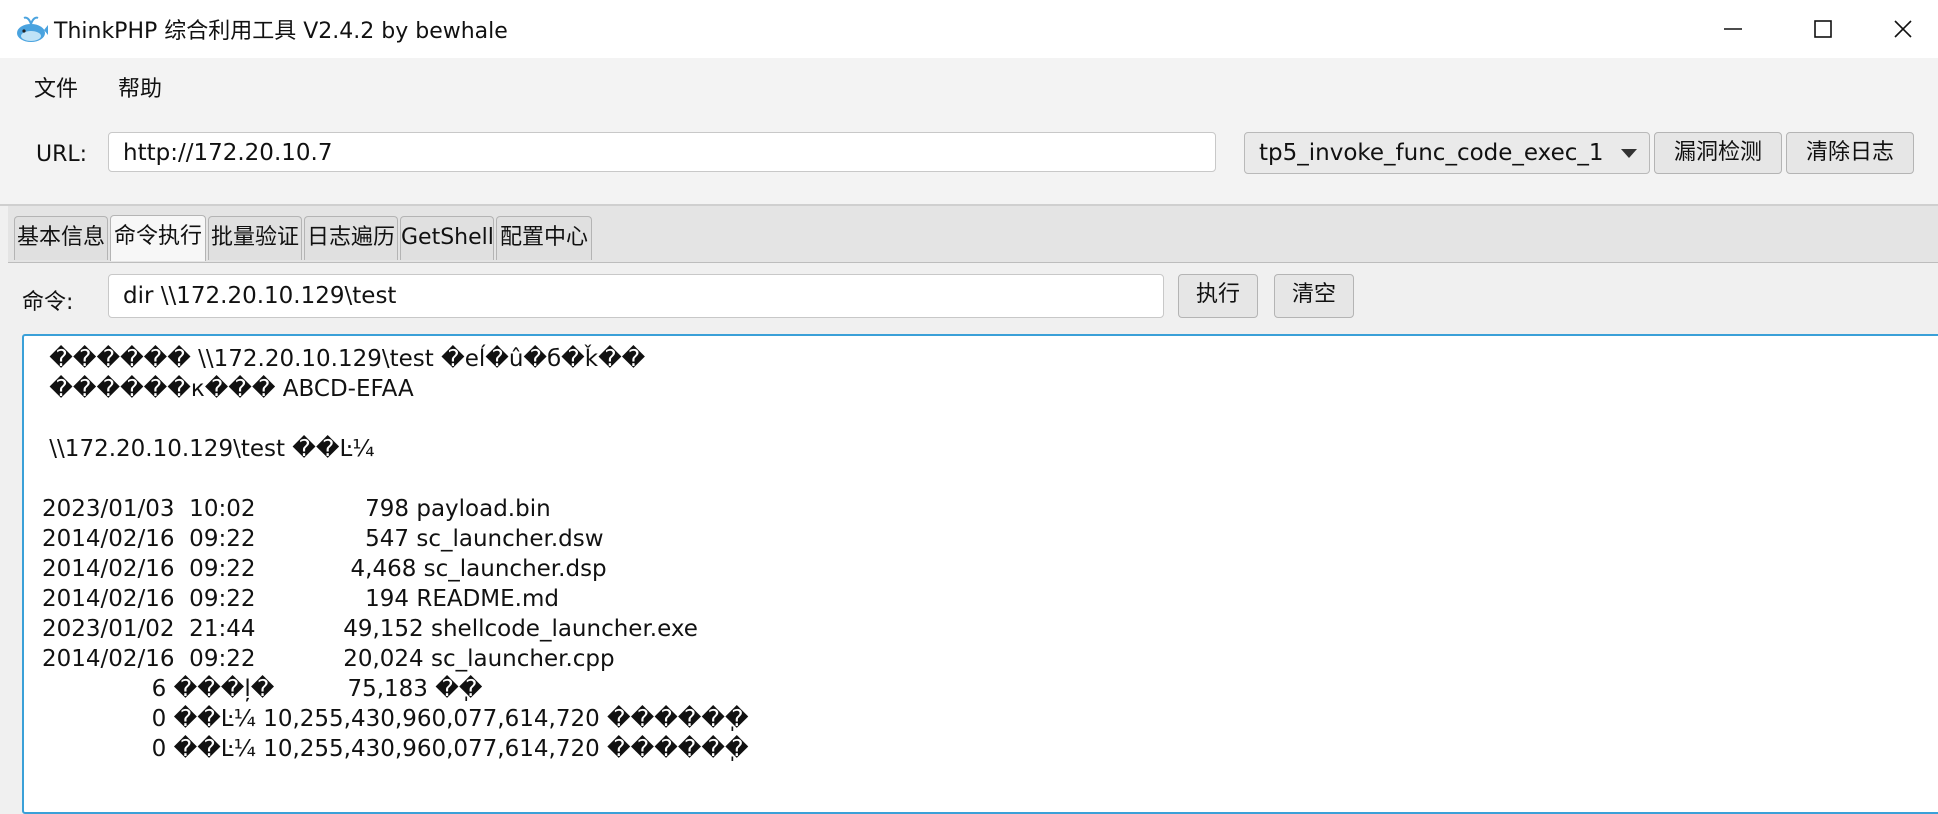 The height and width of the screenshot is (814, 1938). I want to click on tab-batch-verify: 批量验证, so click(255, 238).